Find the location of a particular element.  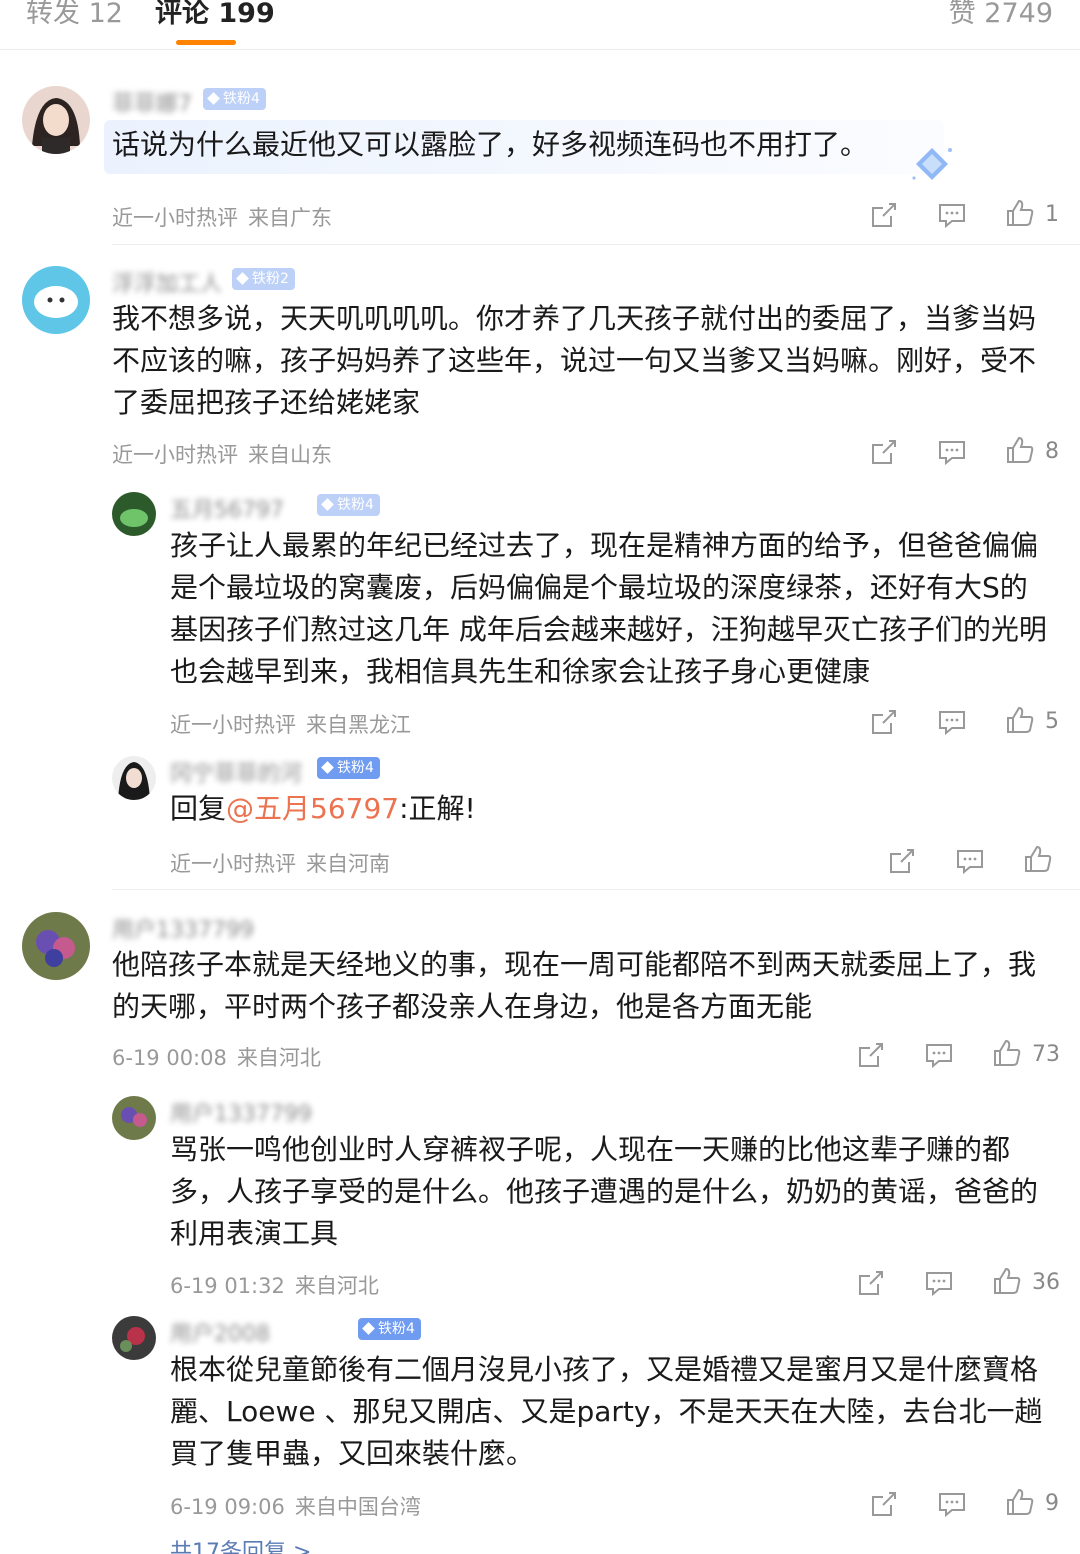

tab-comments: 评论 199 is located at coordinates (215, 14).